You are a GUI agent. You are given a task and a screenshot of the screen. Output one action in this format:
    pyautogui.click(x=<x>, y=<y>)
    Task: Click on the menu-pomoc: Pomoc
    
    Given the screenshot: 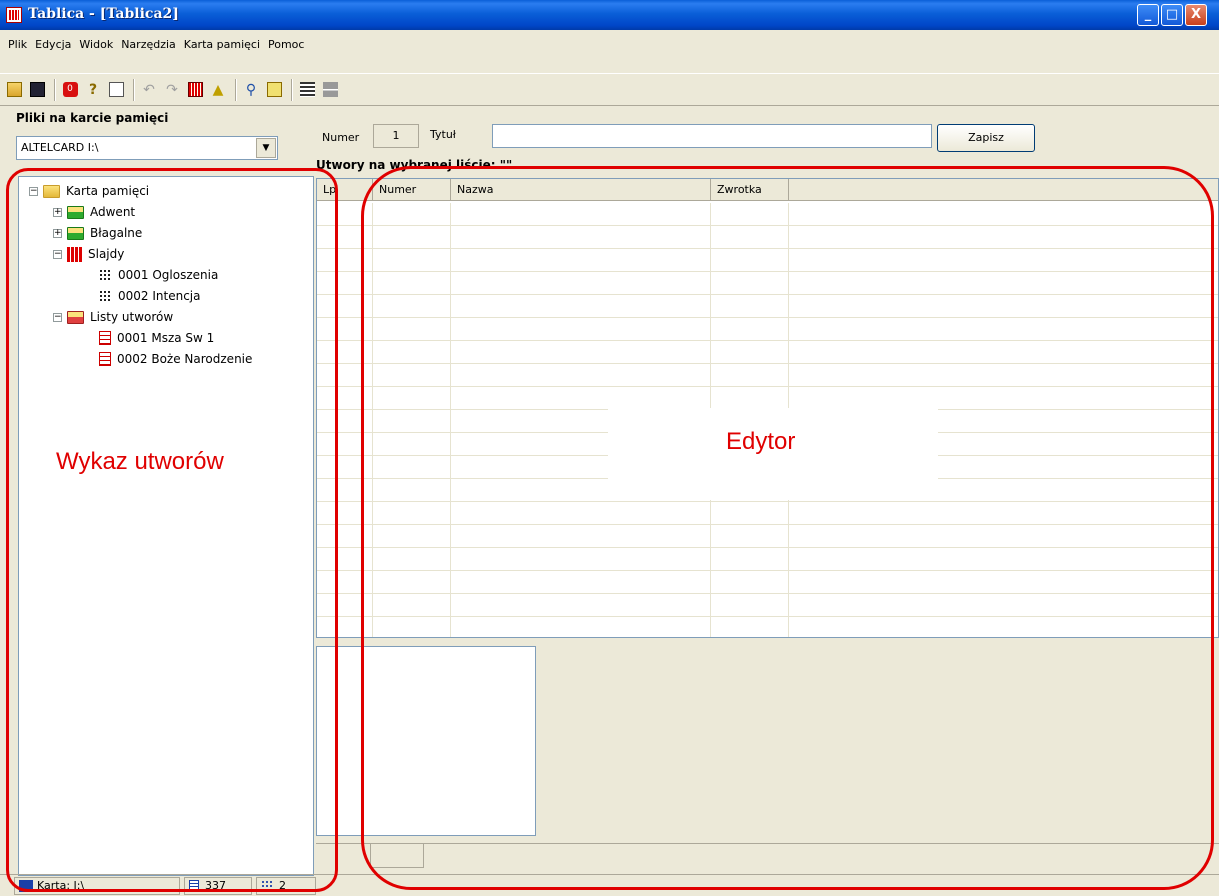 What is the action you would take?
    pyautogui.click(x=286, y=44)
    